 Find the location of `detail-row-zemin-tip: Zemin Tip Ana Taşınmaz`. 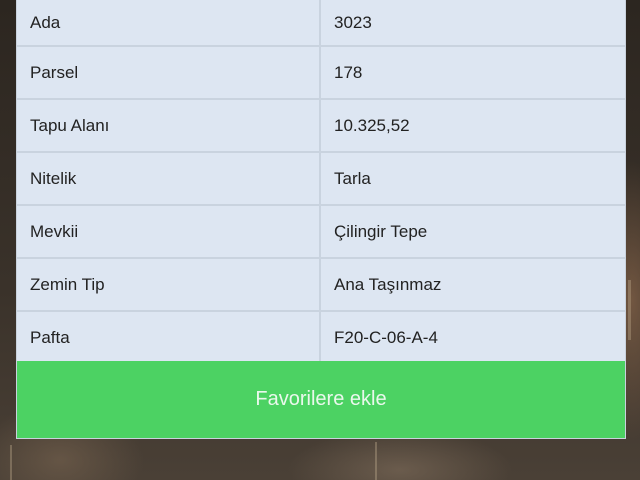

detail-row-zemin-tip: Zemin Tip Ana Taşınmaz is located at coordinates (321, 285).